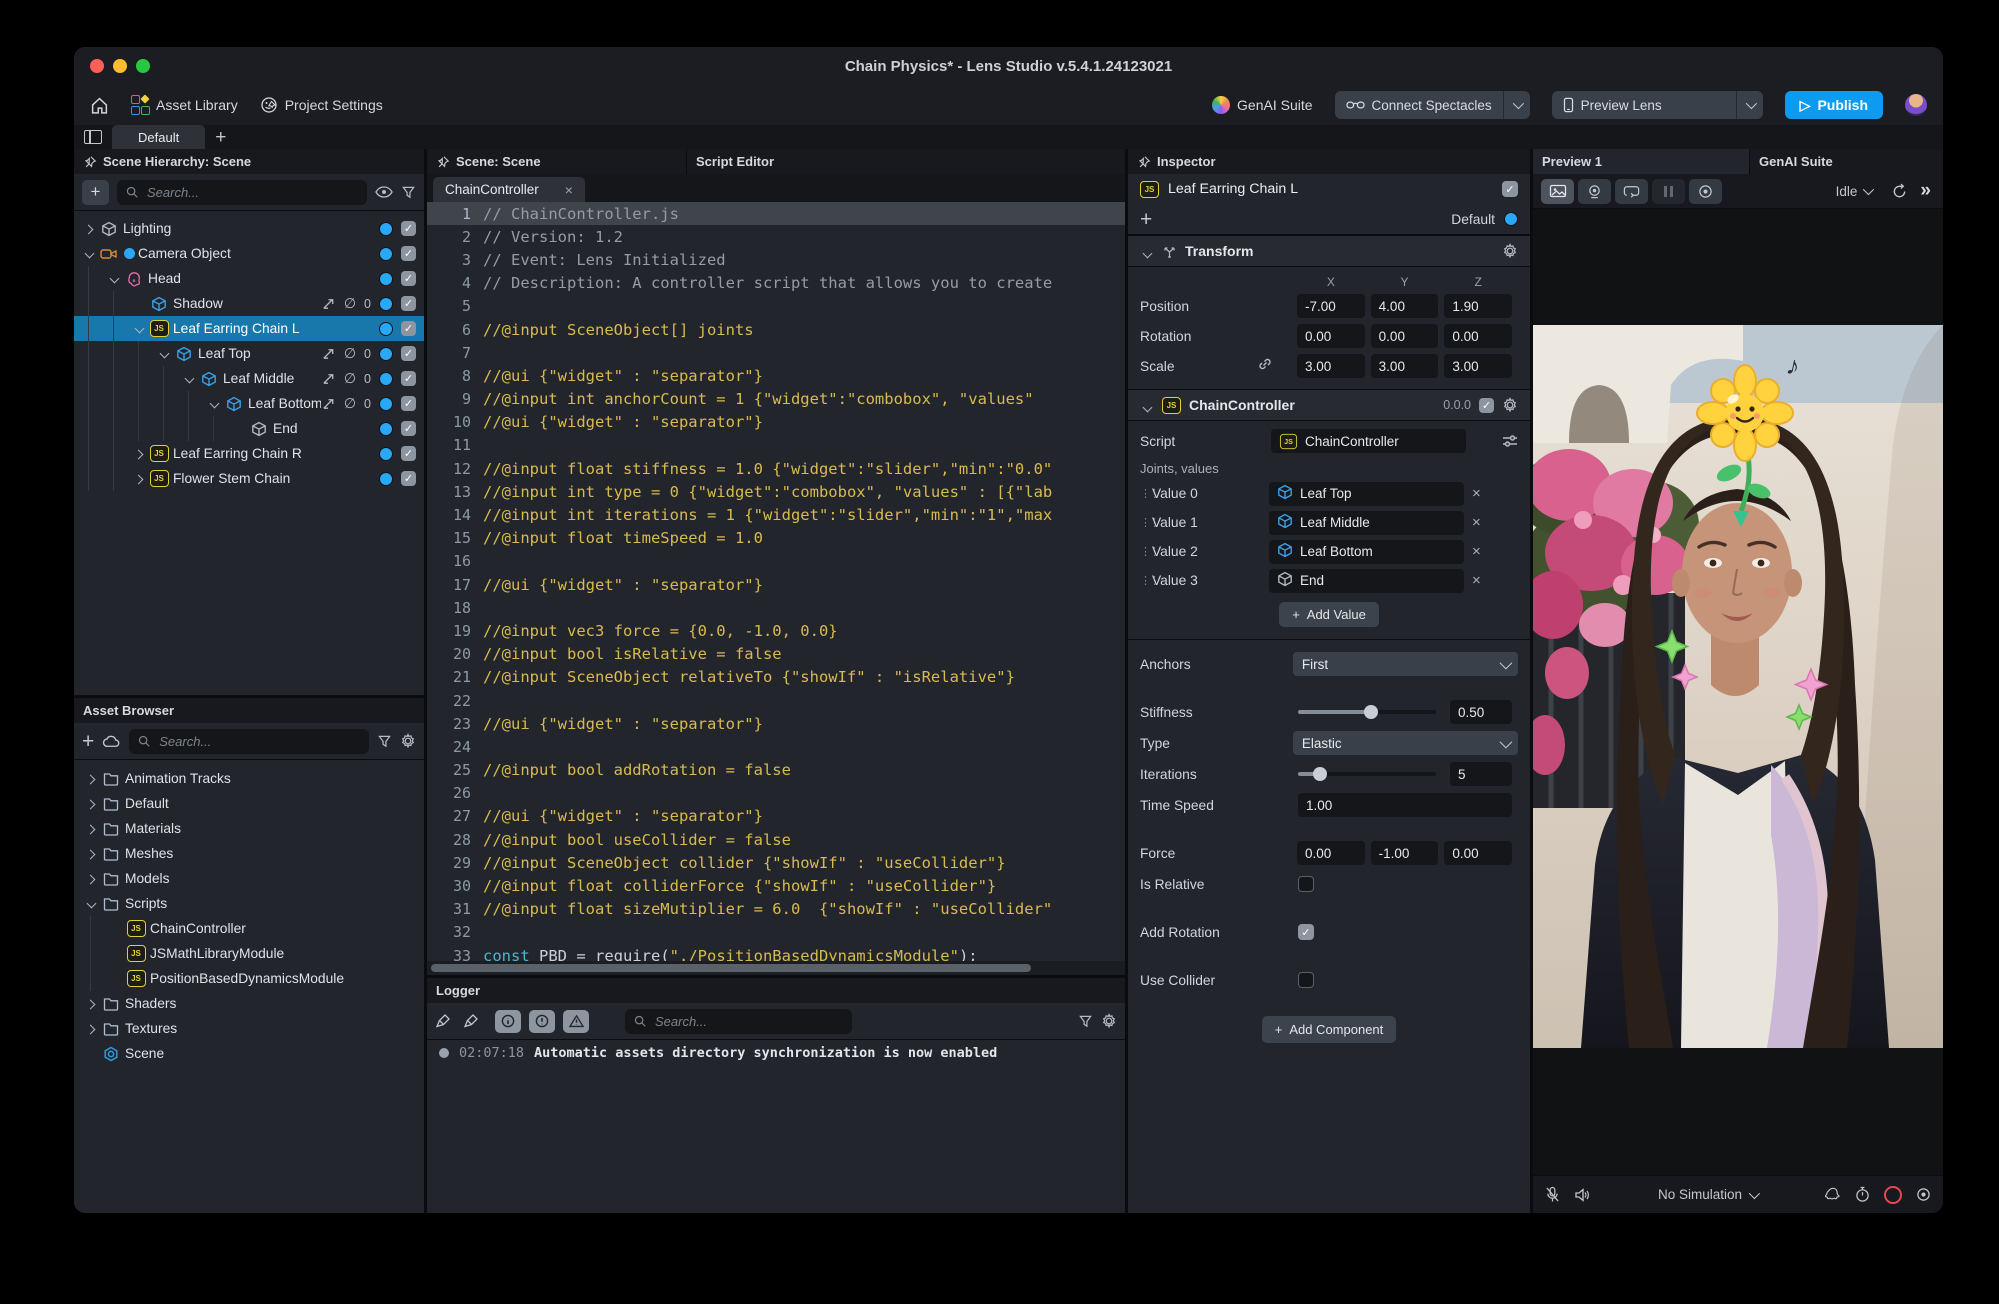  Describe the element at coordinates (1368, 441) in the screenshot. I see `script-value-chip: JS ChainController` at that location.